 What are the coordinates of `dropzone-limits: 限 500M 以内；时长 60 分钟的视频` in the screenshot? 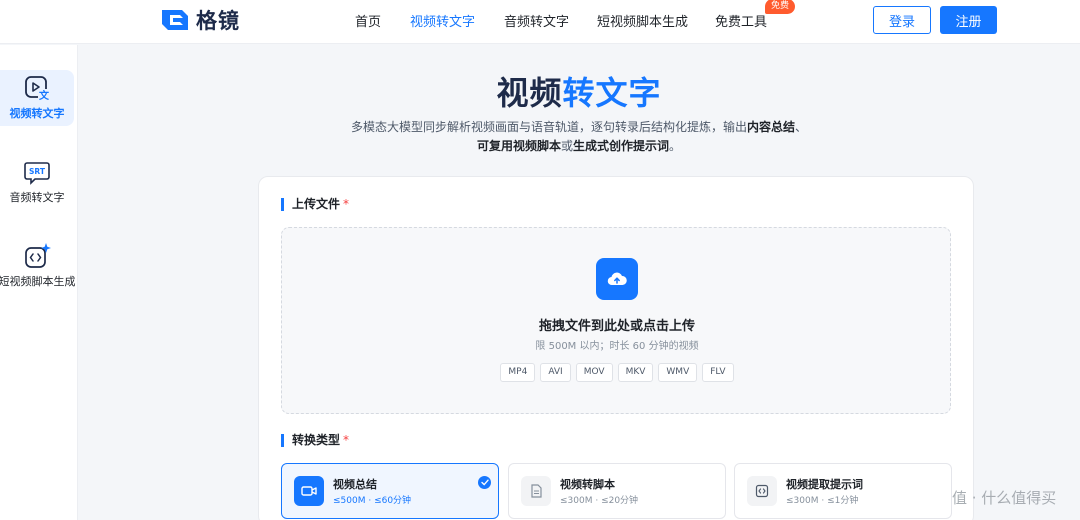 It's located at (617, 346).